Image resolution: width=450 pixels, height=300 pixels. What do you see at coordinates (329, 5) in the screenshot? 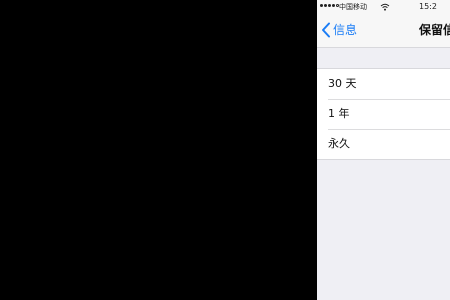
I see `signal-strength-icon` at bounding box center [329, 5].